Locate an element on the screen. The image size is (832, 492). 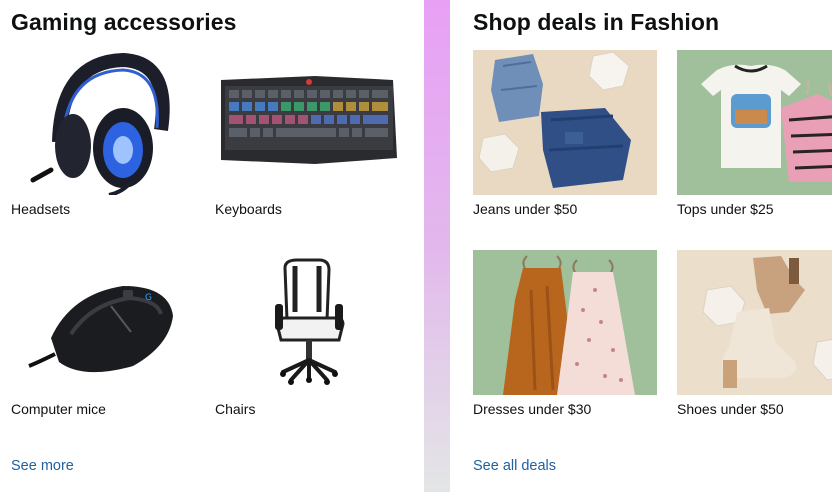
tile-dresses: Dresses under $30 is located at coordinates (565, 343).